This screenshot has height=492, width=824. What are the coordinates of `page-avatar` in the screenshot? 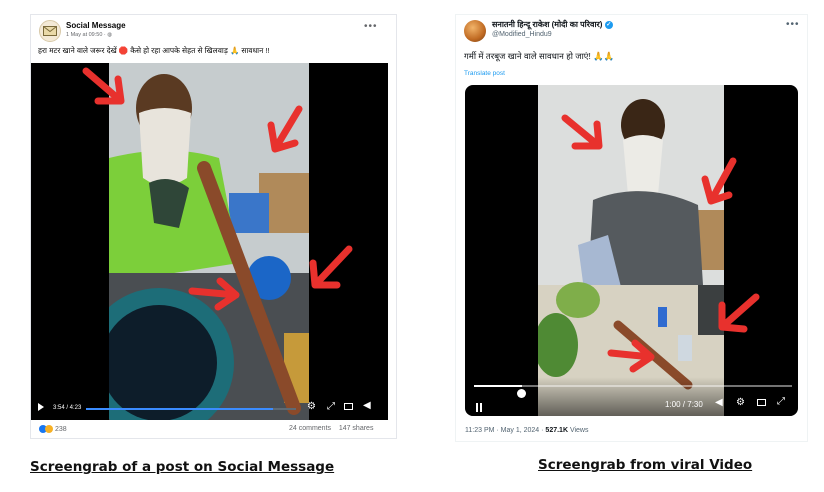 It's located at (50, 31).